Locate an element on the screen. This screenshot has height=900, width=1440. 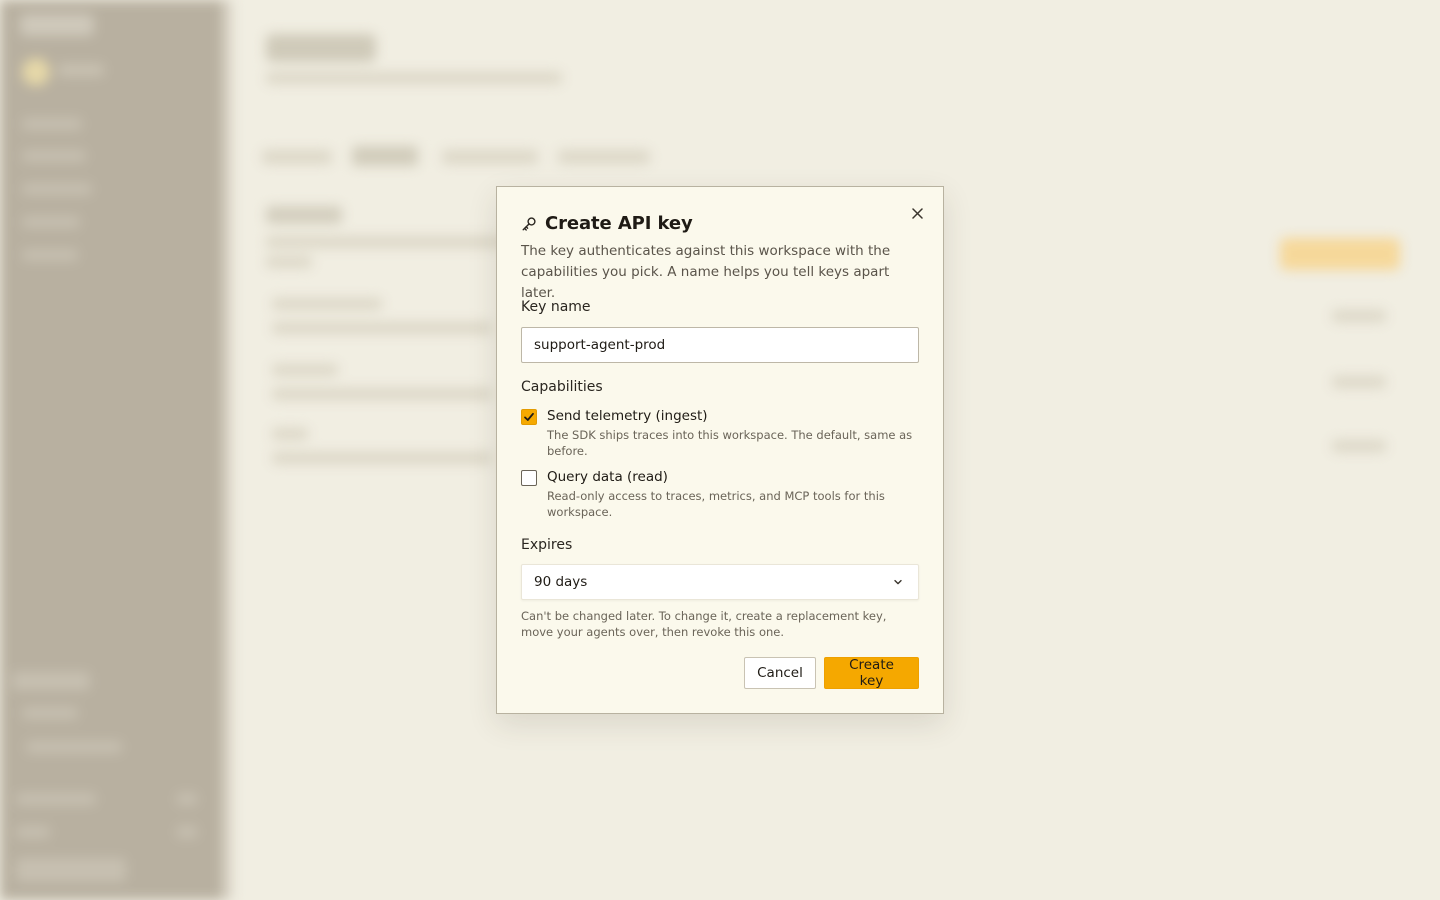
workspace-avatar is located at coordinates (36, 72).